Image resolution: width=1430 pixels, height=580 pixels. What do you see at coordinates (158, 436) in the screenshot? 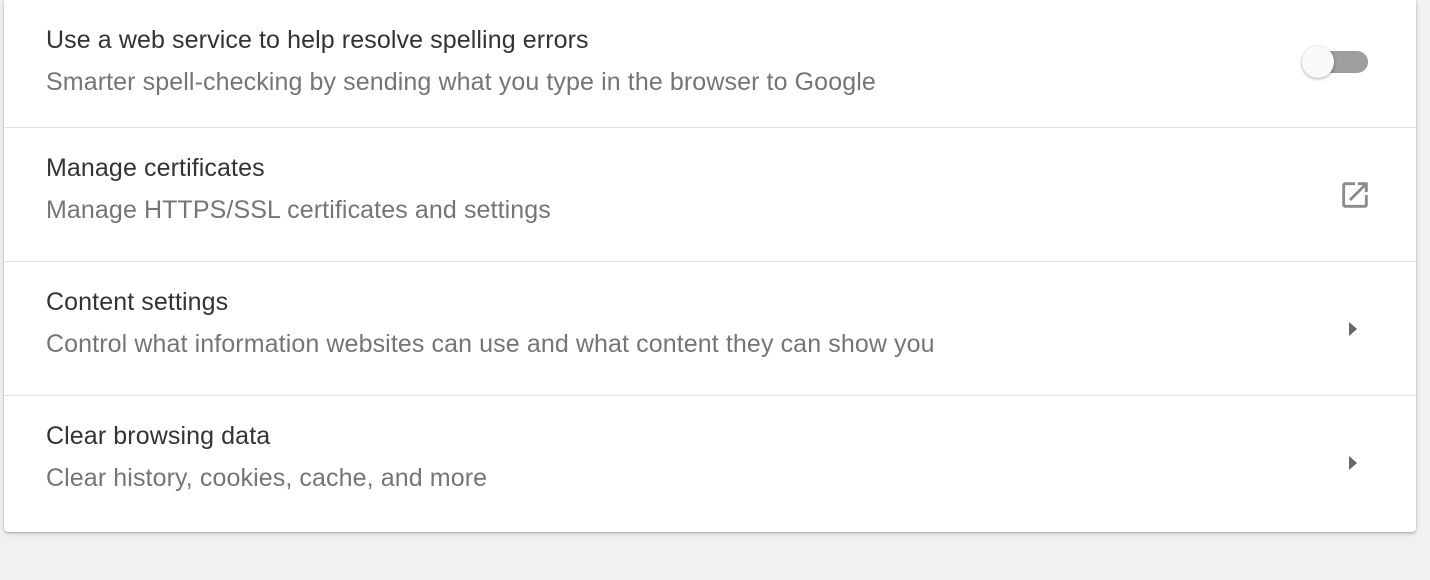
I see `setting-title: Clear browsing data` at bounding box center [158, 436].